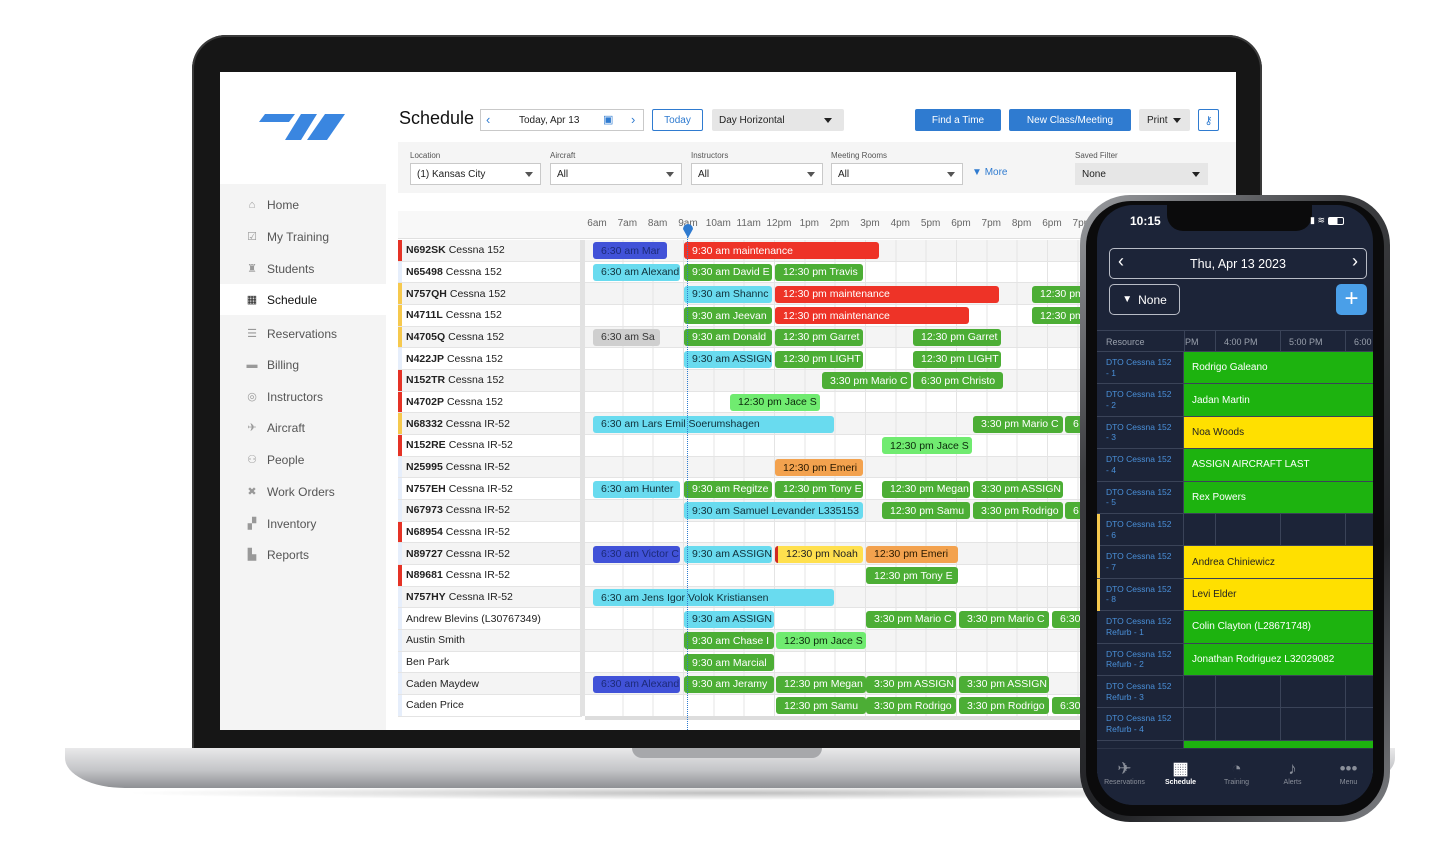 This screenshot has width=1456, height=846. What do you see at coordinates (728, 489) in the screenshot?
I see `event-block: 9:30 am Regitze` at bounding box center [728, 489].